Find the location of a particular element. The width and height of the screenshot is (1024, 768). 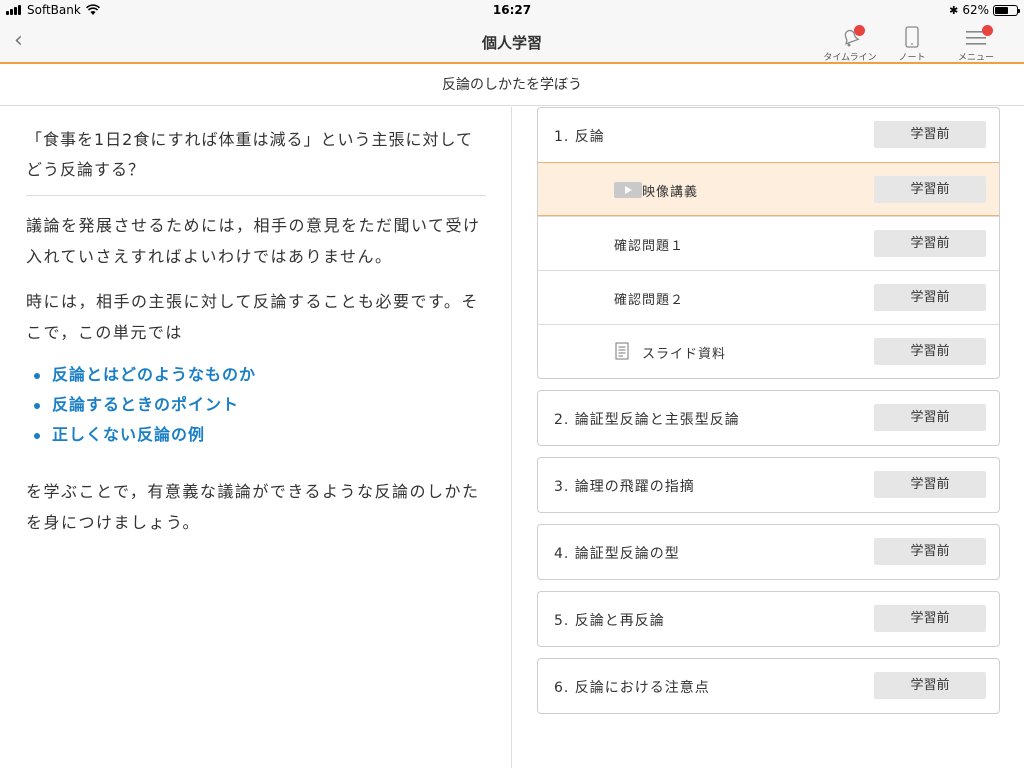

lesson-card: 3. 論理の飛躍の指摘 学習前 is located at coordinates (768, 485).